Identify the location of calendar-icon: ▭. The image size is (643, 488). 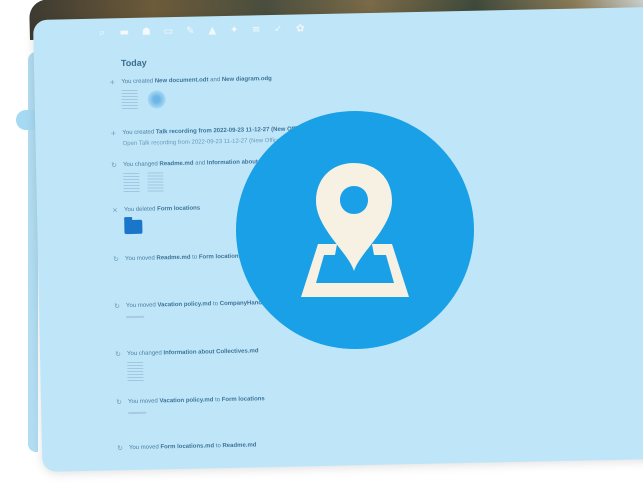
(168, 31).